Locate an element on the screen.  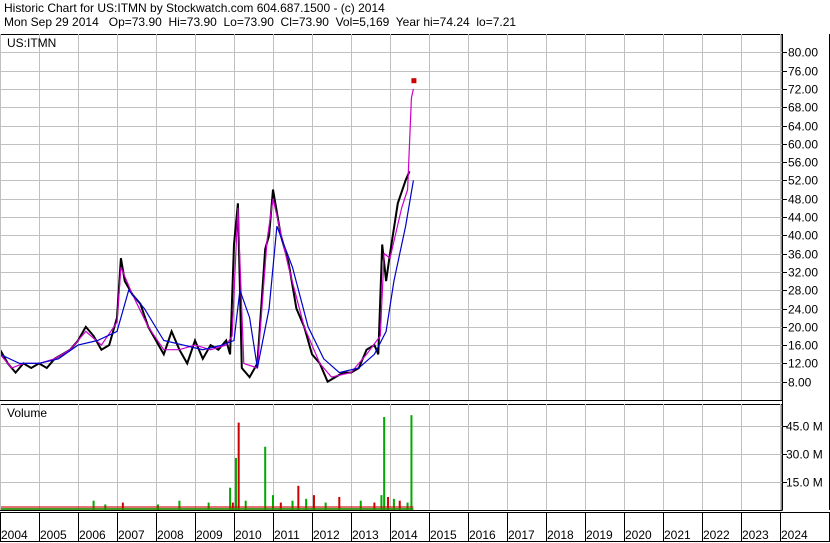
x-tick-label-2017: 2017 is located at coordinates (521, 535).